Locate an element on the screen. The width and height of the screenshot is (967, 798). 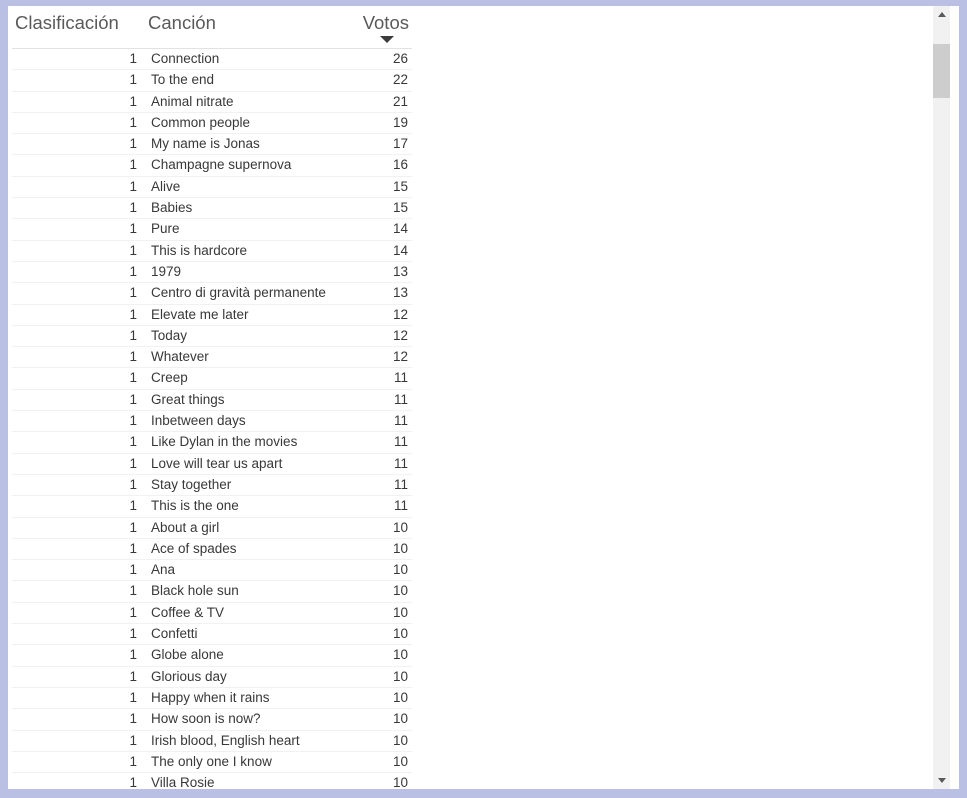
table-row: 1 Irish blood, English heart 10 is located at coordinates (212, 741).